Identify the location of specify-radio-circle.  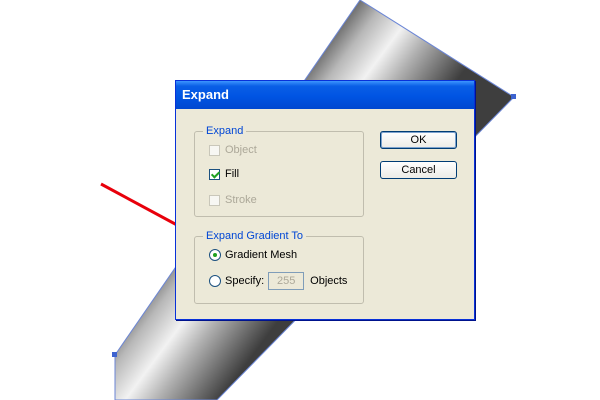
(215, 281).